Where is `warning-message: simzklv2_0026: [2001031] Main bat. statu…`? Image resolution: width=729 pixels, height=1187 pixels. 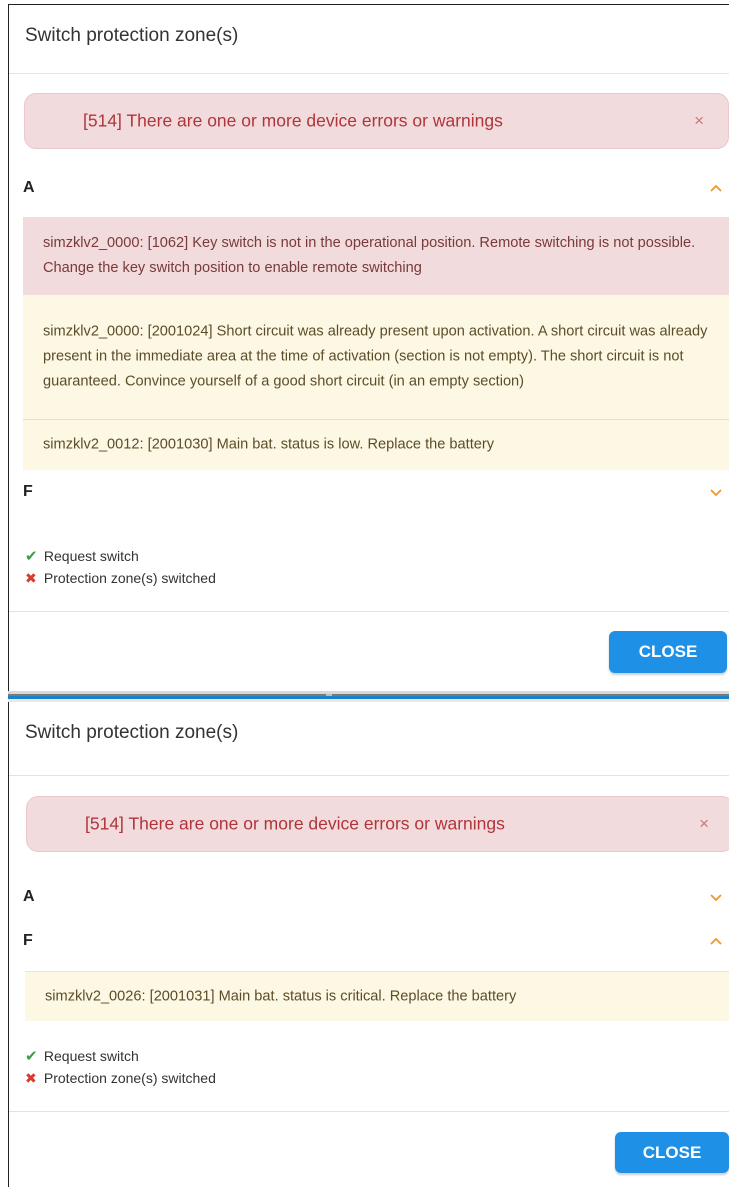 warning-message: simzklv2_0026: [2001031] Main bat. statu… is located at coordinates (377, 996).